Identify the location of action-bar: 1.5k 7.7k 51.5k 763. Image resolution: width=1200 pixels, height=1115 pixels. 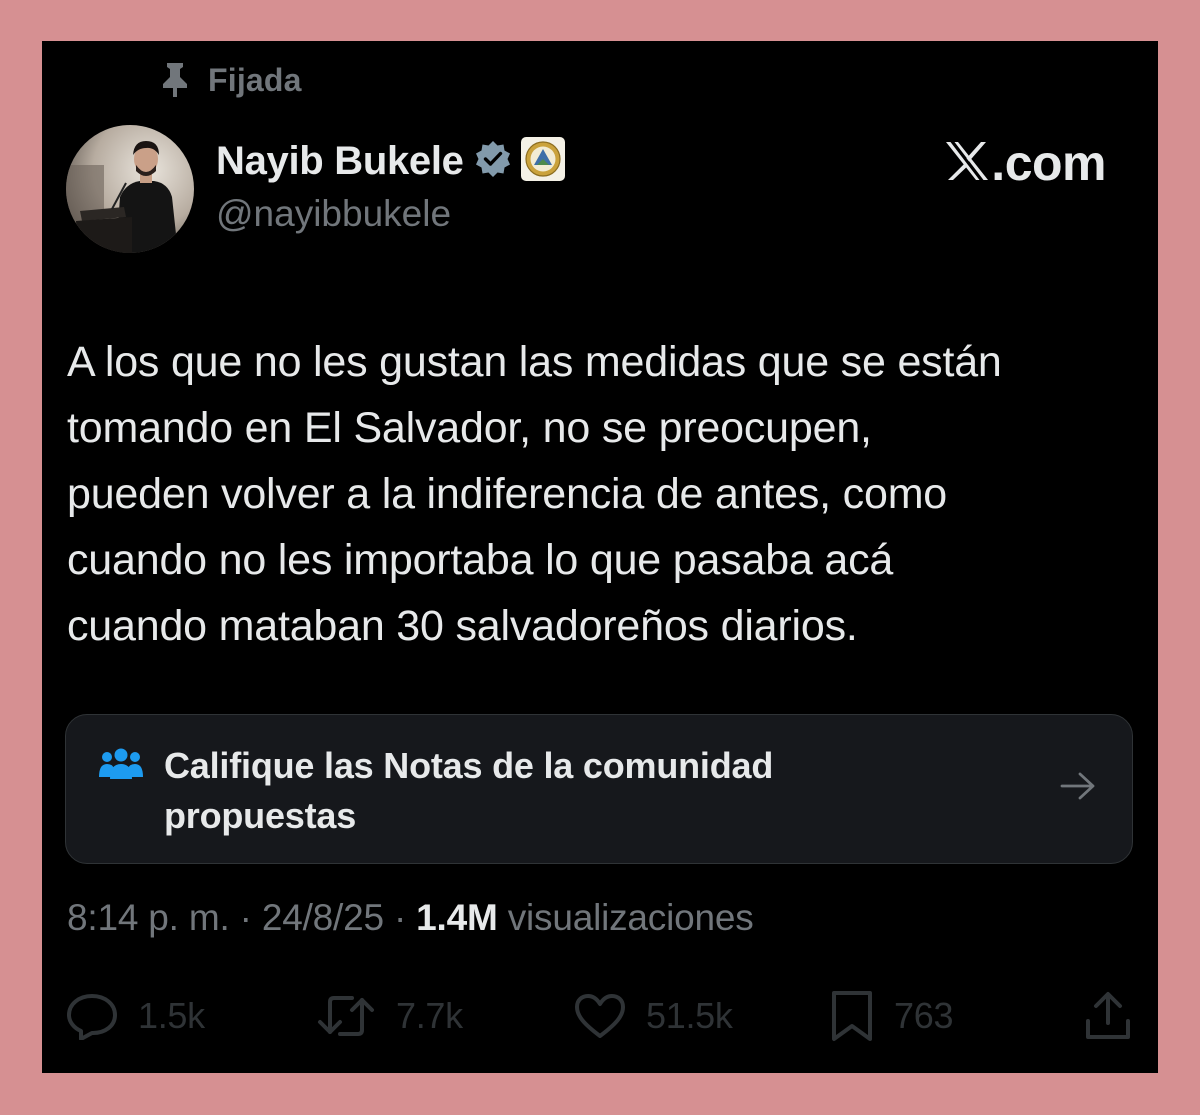
(601, 1016).